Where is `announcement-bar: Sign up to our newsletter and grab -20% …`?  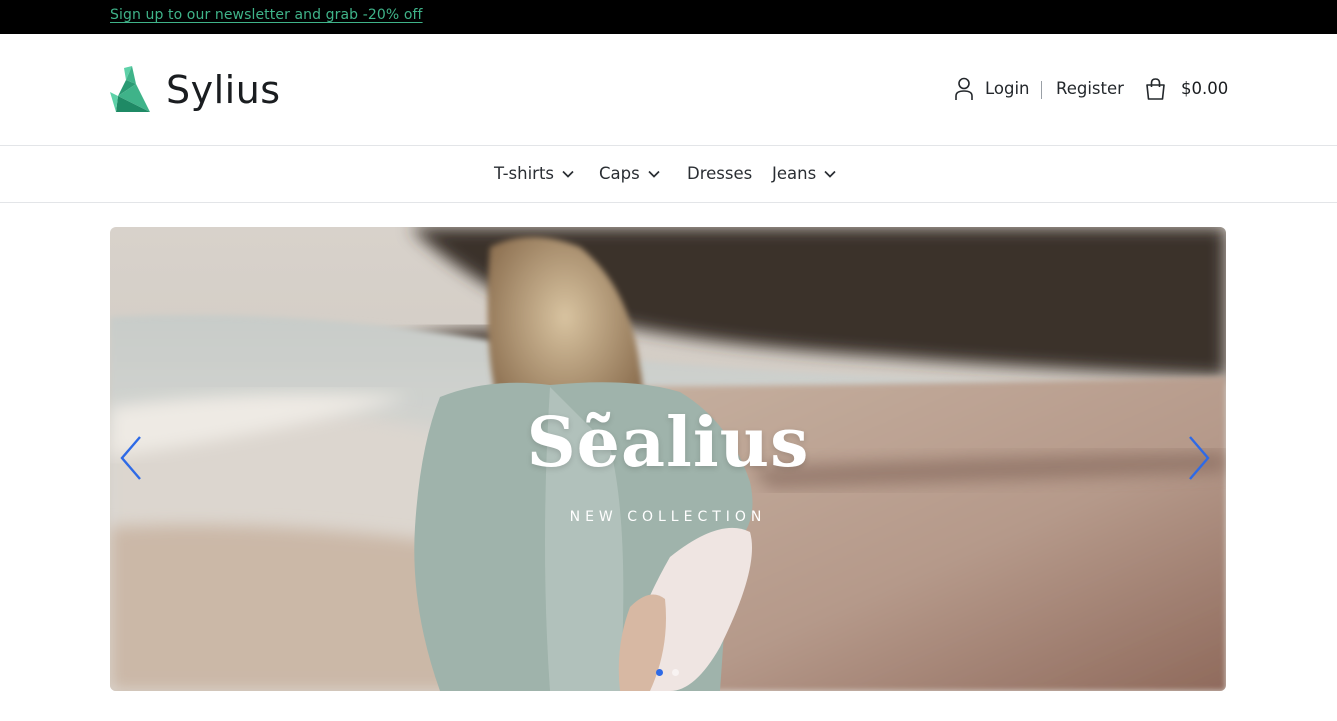 announcement-bar: Sign up to our newsletter and grab -20% … is located at coordinates (668, 17).